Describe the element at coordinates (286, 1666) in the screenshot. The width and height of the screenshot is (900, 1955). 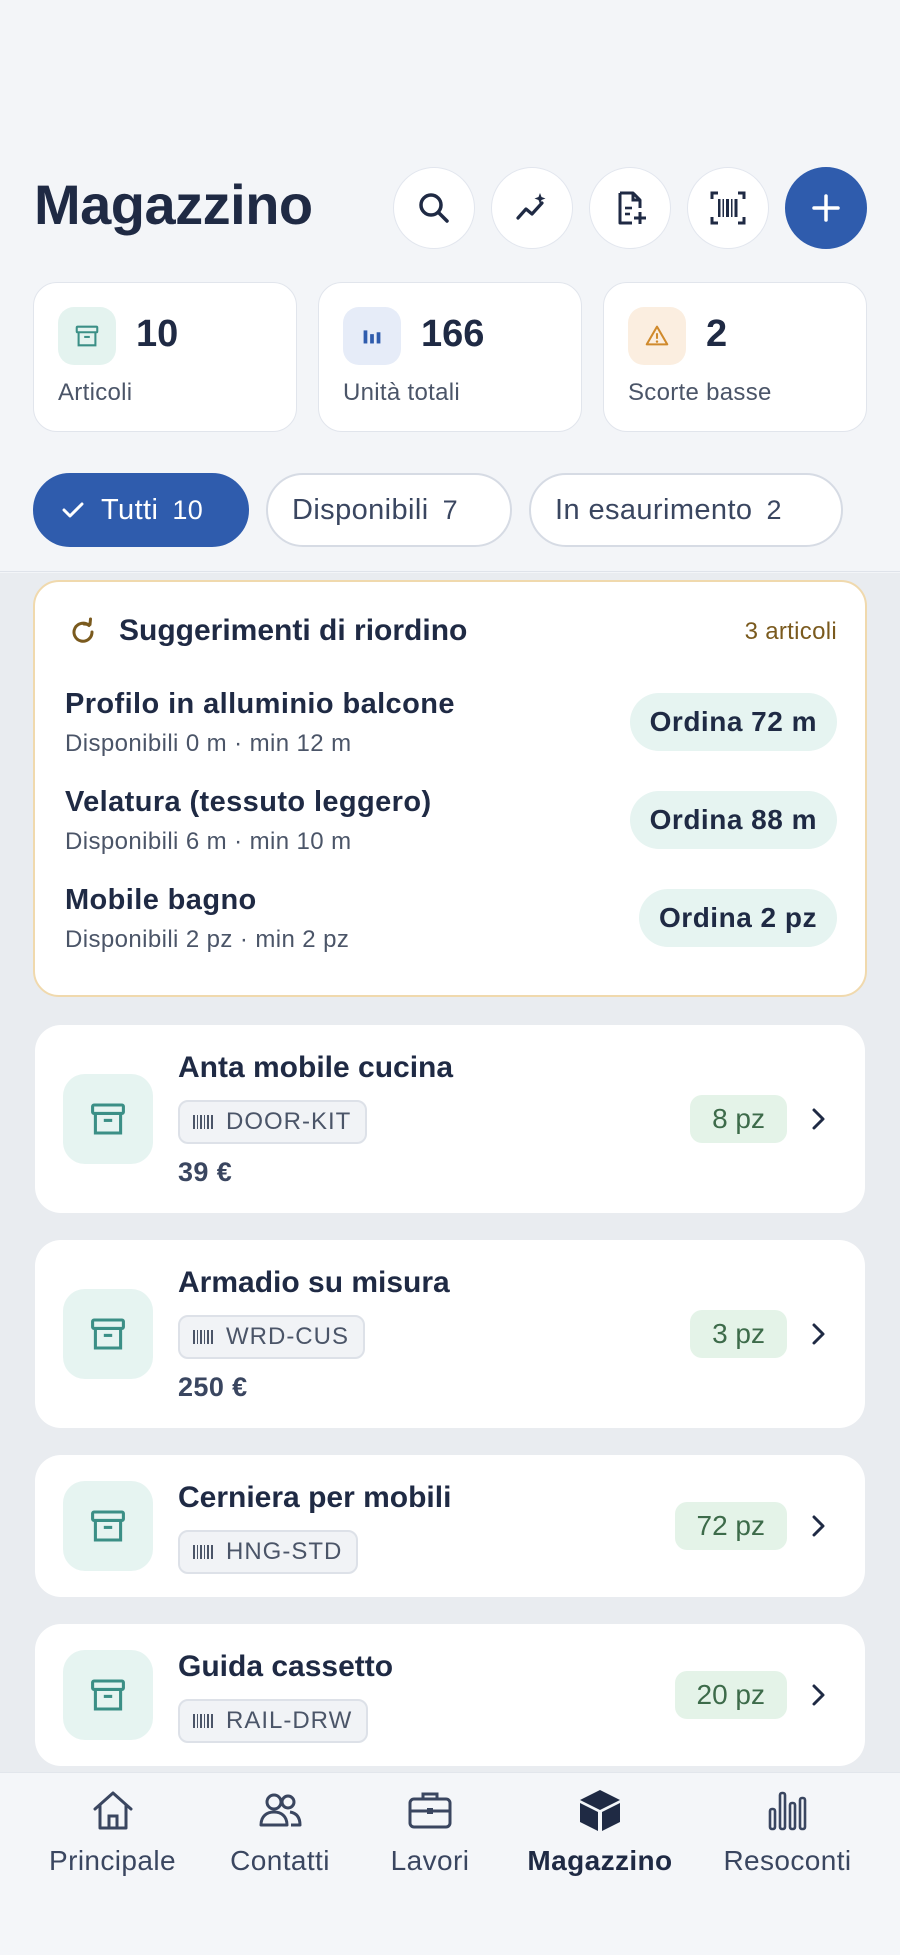
I see `item-name: Guida cassetto` at that location.